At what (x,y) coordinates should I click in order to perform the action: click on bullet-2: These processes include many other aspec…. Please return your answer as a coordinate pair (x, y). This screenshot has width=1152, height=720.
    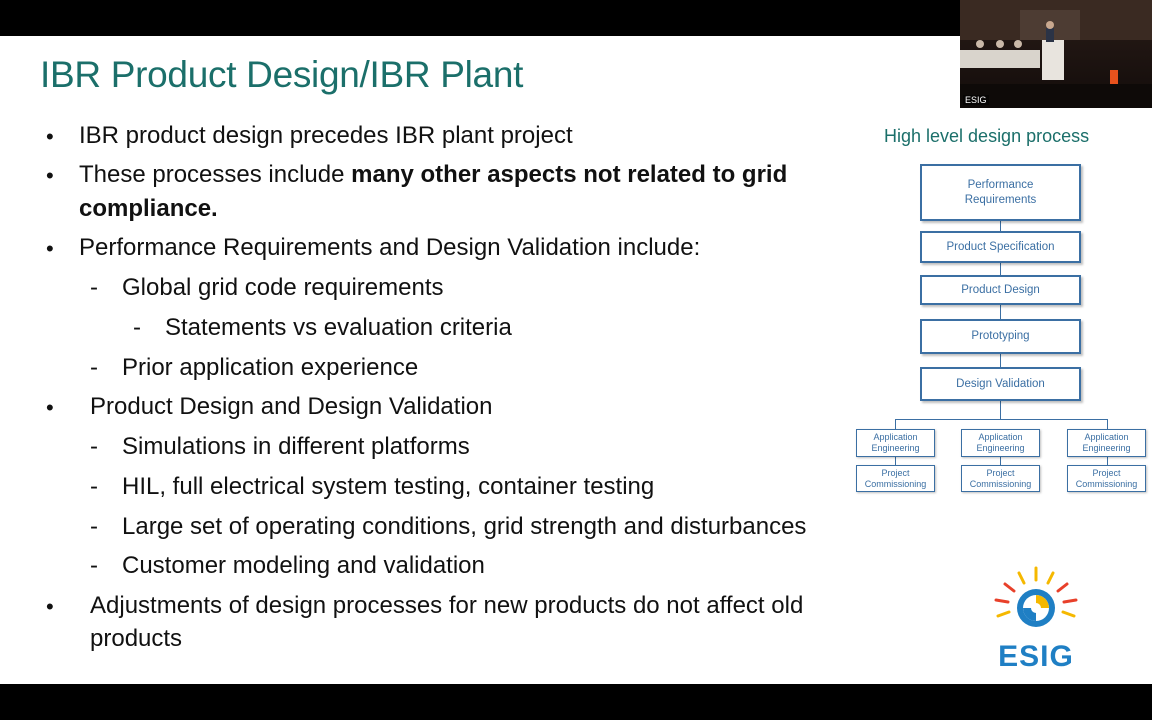
    Looking at the image, I should click on (433, 175).